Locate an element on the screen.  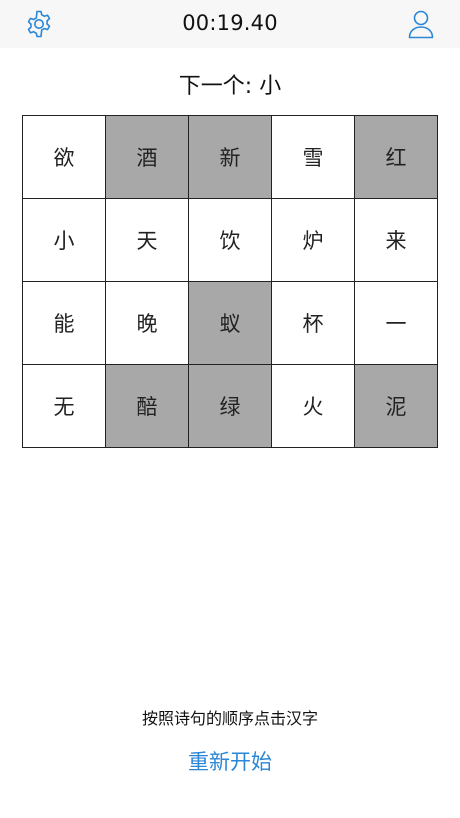
restart-button: 重新开始 is located at coordinates (230, 761).